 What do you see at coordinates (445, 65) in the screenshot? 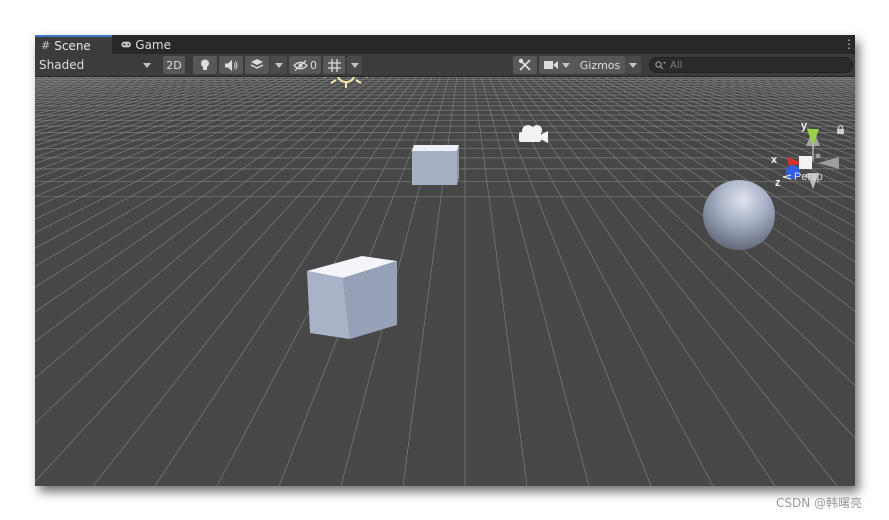
I see `scene-toolbar: Shaded 2D 0 Gizmos All` at bounding box center [445, 65].